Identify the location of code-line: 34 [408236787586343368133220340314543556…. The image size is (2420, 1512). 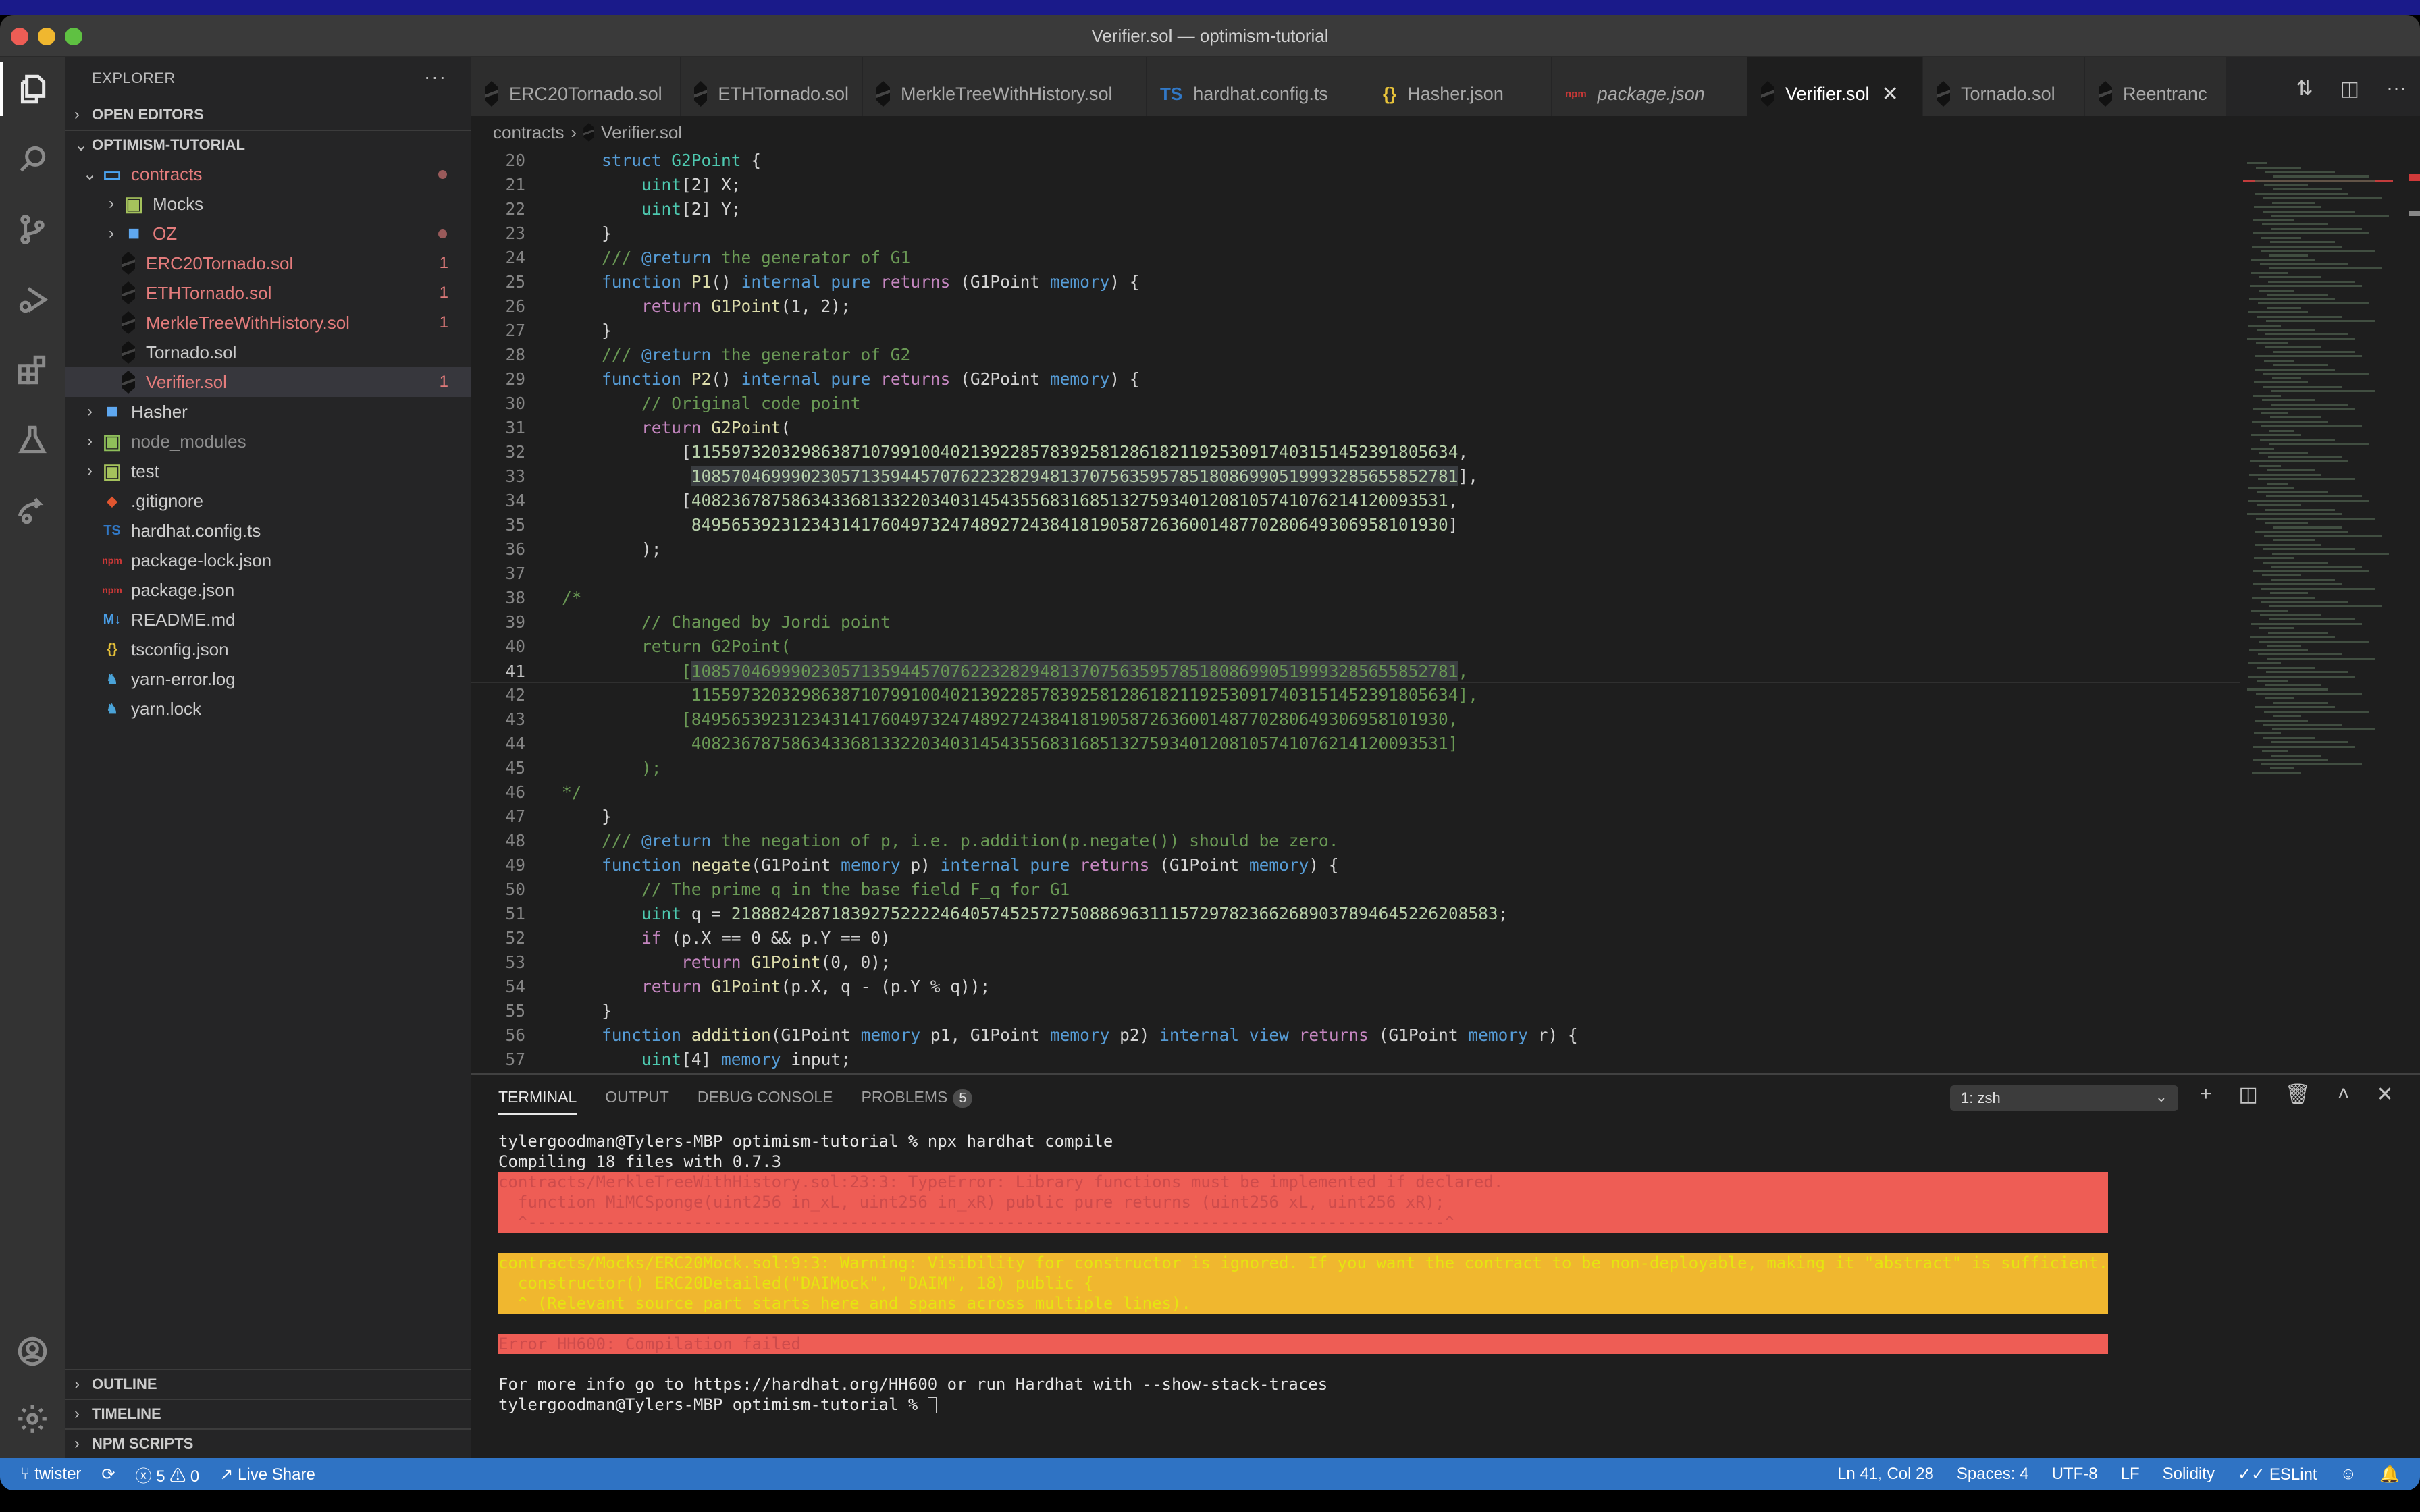
(1355, 501).